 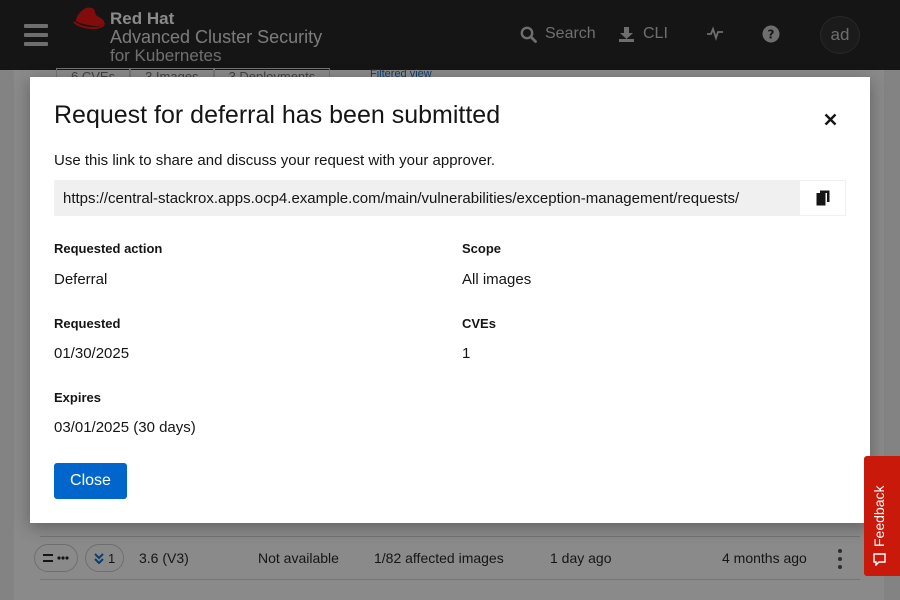 I want to click on close-icon, so click(x=830, y=119).